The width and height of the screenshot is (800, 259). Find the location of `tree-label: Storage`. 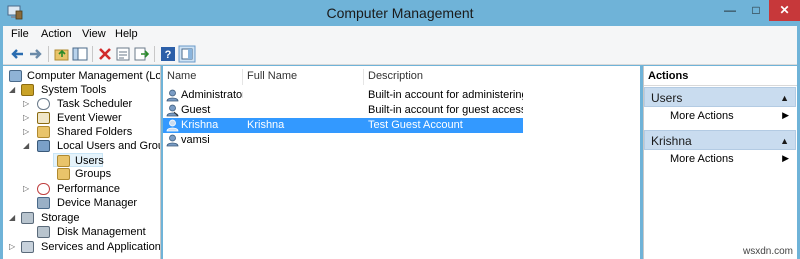

tree-label: Storage is located at coordinates (60, 218).